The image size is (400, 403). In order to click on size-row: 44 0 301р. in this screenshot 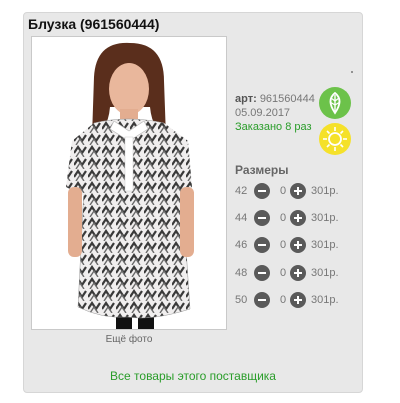, I will do `click(290, 218)`.